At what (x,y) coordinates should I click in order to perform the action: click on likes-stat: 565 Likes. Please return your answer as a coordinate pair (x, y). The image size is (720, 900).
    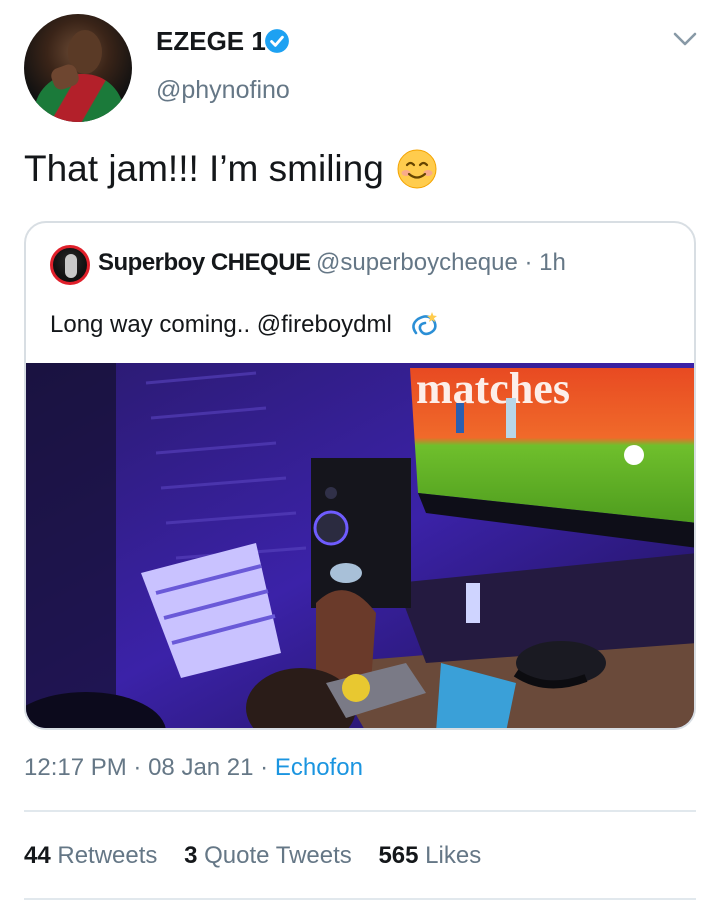
    Looking at the image, I should click on (429, 855).